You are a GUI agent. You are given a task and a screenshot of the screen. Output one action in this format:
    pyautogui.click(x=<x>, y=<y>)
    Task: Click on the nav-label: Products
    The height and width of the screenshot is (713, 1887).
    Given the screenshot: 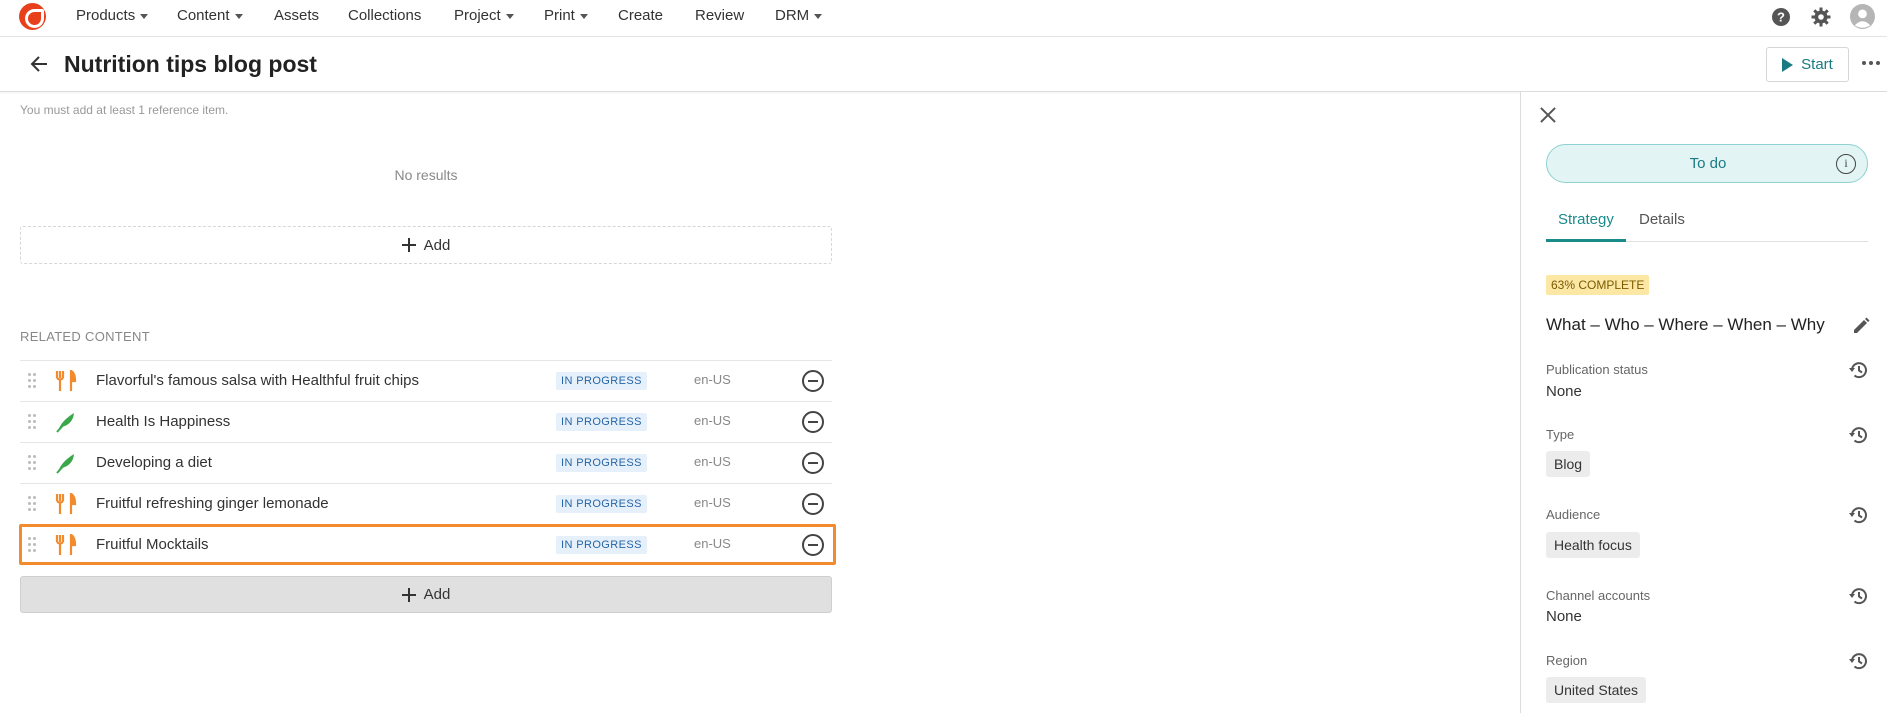 What is the action you would take?
    pyautogui.click(x=106, y=15)
    